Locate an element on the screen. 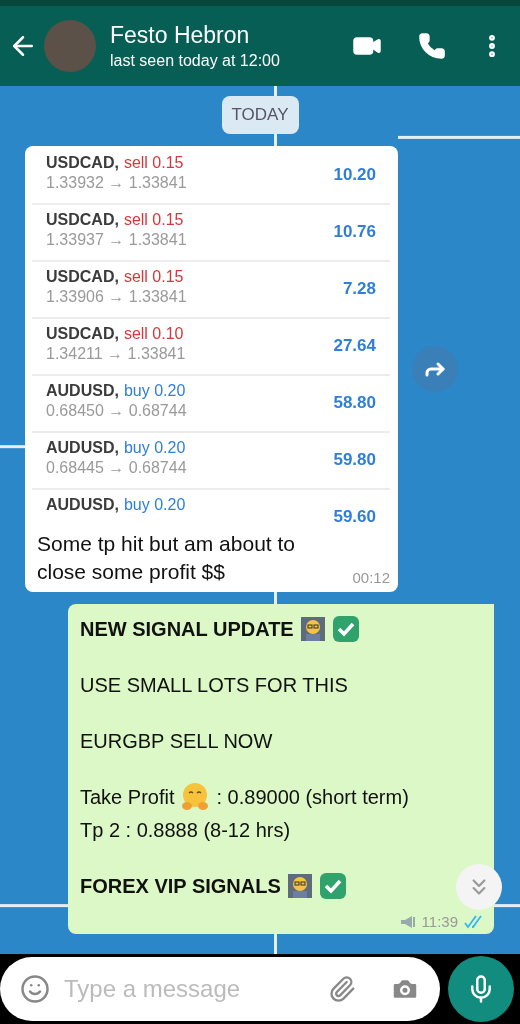 The width and height of the screenshot is (520, 1024). price-range: 1.34211 → 1.33841 is located at coordinates (116, 354).